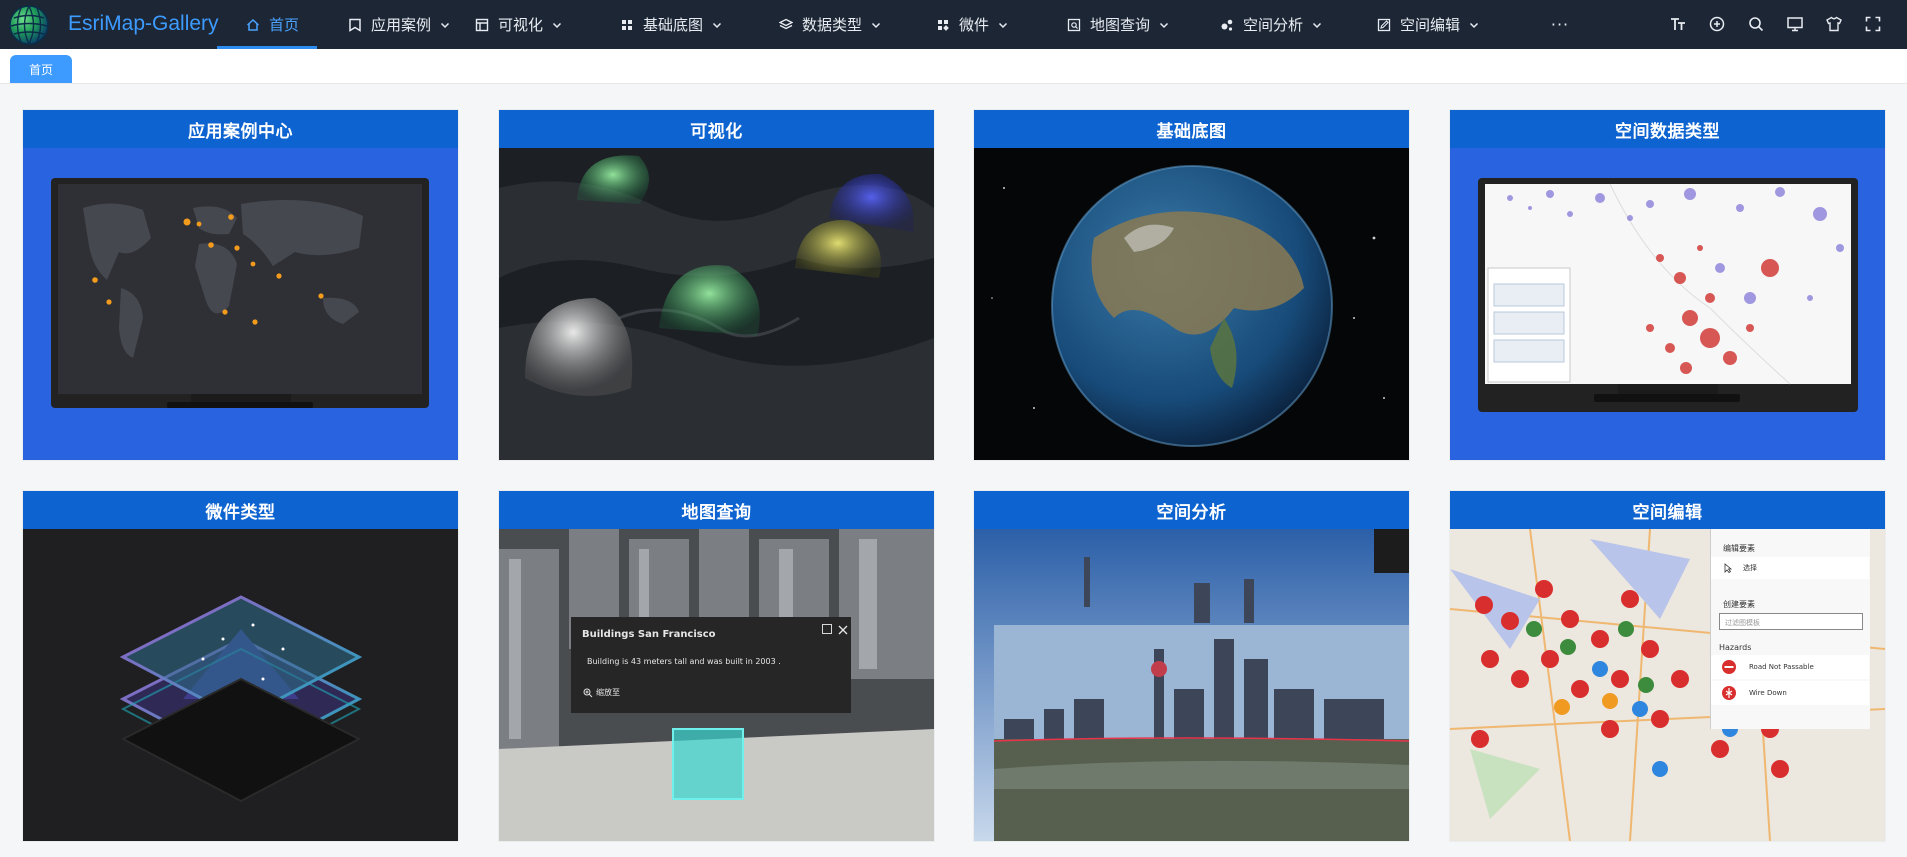 The width and height of the screenshot is (1907, 857). Describe the element at coordinates (1430, 25) in the screenshot. I see `nav-label: 空间编辑` at that location.